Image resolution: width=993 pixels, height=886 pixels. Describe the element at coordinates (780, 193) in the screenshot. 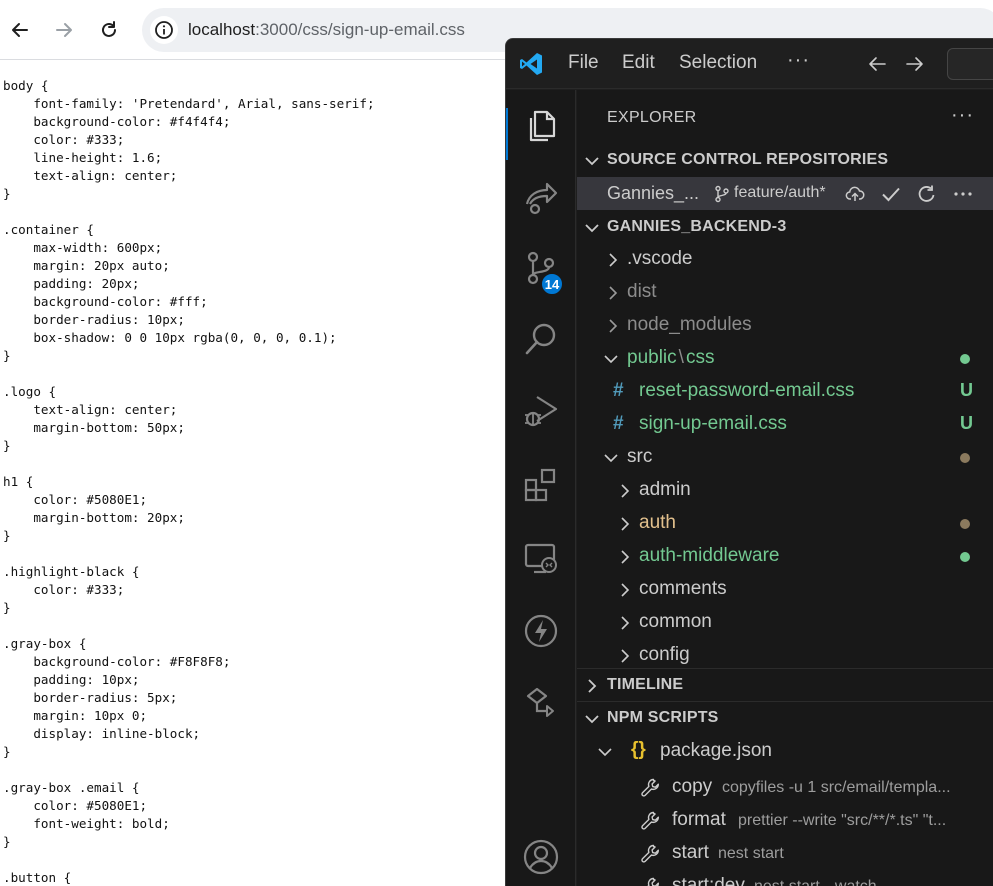

I see `branch-name: feature/auth*` at that location.